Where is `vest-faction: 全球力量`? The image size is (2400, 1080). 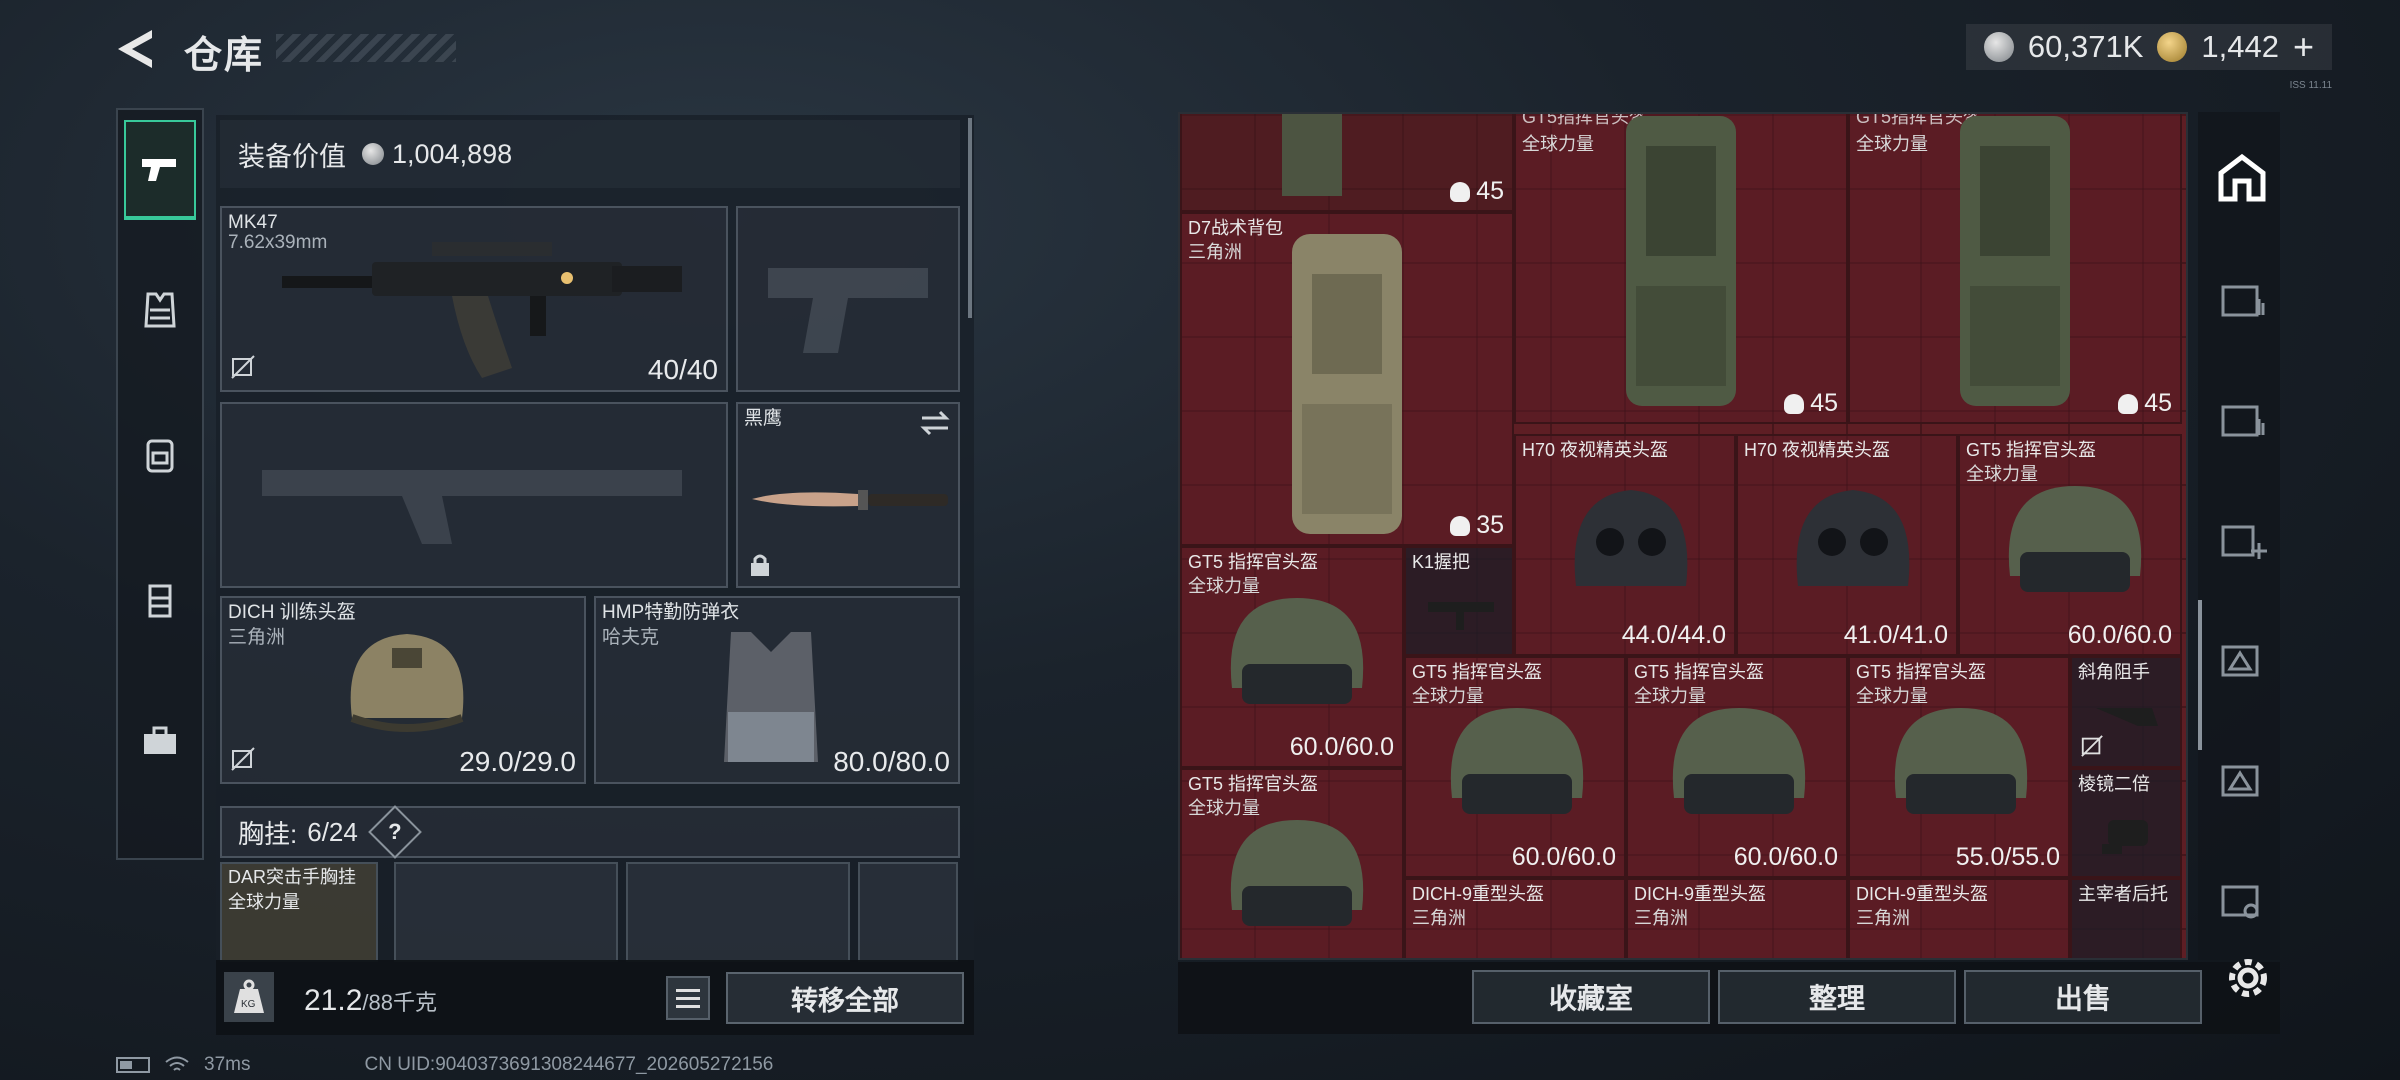 vest-faction: 全球力量 is located at coordinates (264, 902).